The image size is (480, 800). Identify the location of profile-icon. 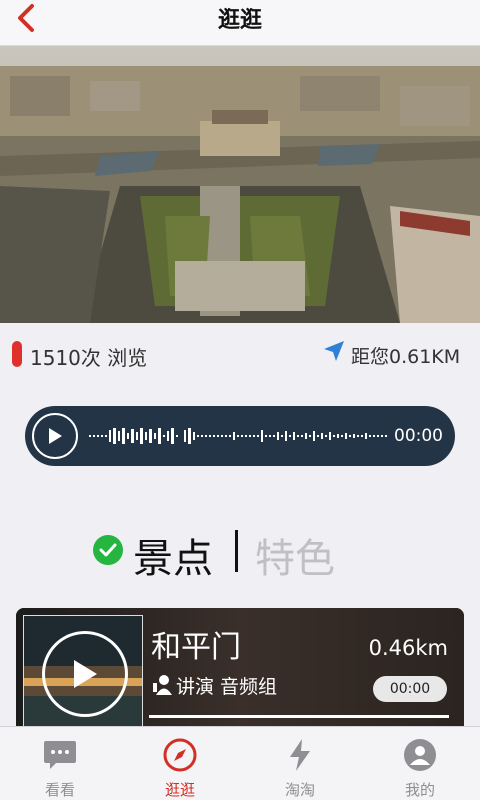
(420, 755).